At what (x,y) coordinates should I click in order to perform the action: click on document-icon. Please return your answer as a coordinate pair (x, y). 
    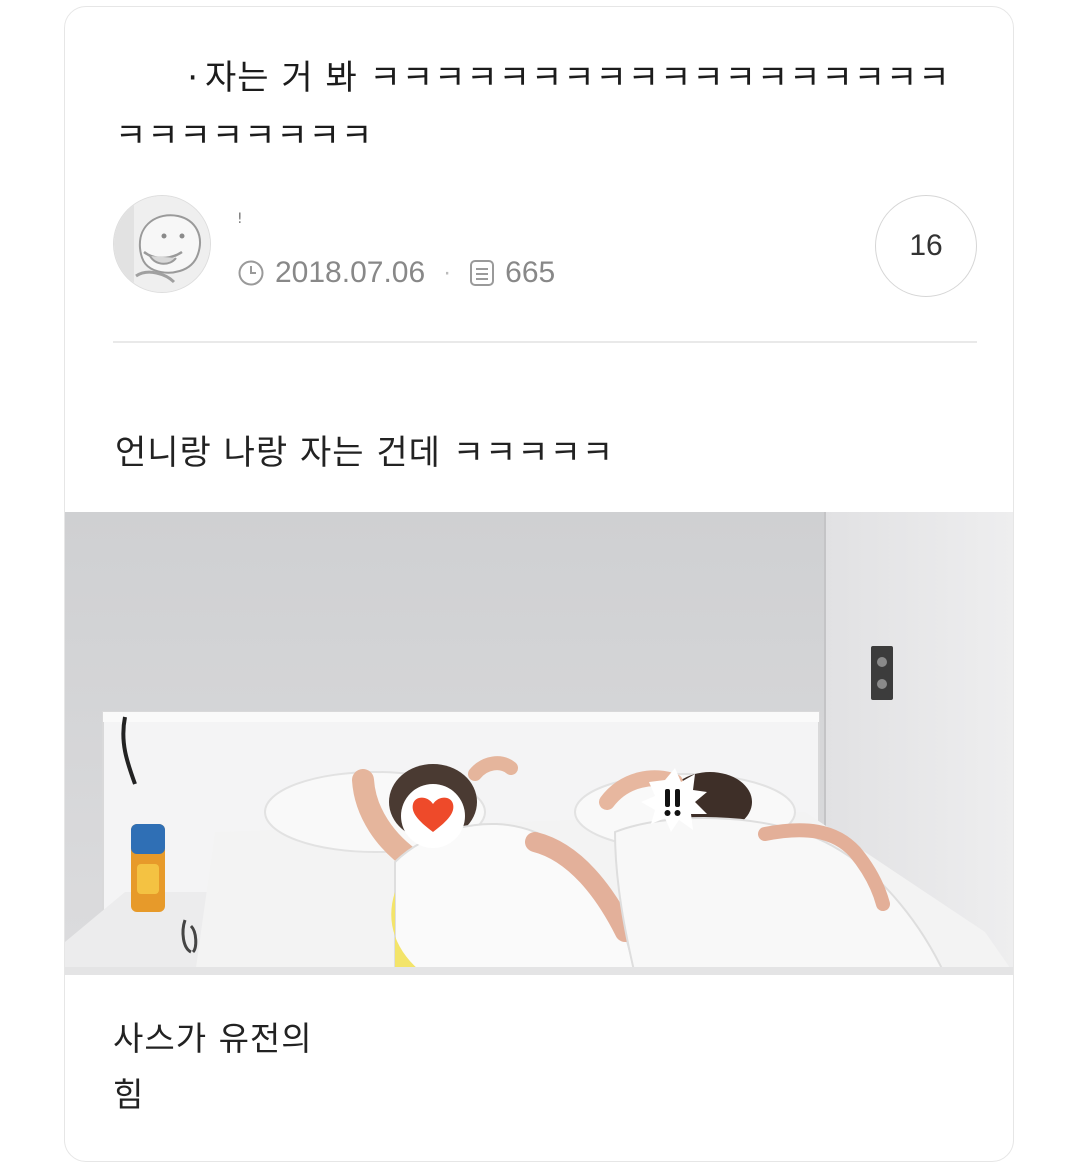
    Looking at the image, I should click on (482, 273).